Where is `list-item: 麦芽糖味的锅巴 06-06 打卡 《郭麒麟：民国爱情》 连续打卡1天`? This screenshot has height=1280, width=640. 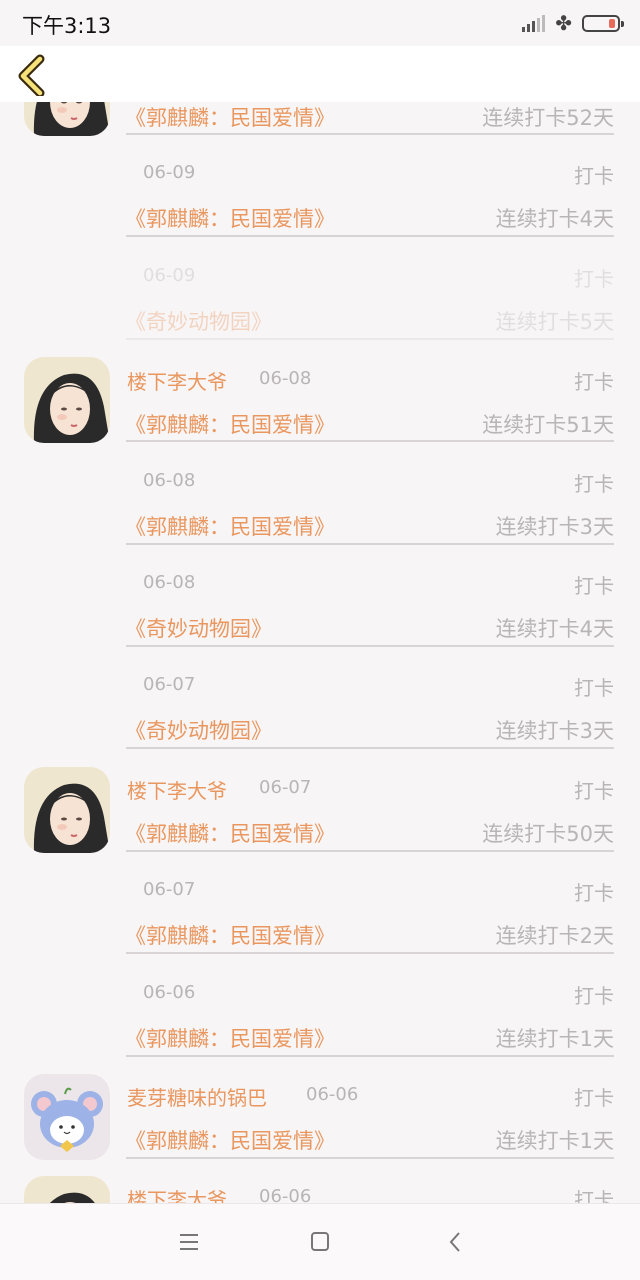
list-item: 麦芽糖味的锅巴 06-06 打卡 《郭麒麟：民国爱情》 连续打卡1天 is located at coordinates (320, 1129).